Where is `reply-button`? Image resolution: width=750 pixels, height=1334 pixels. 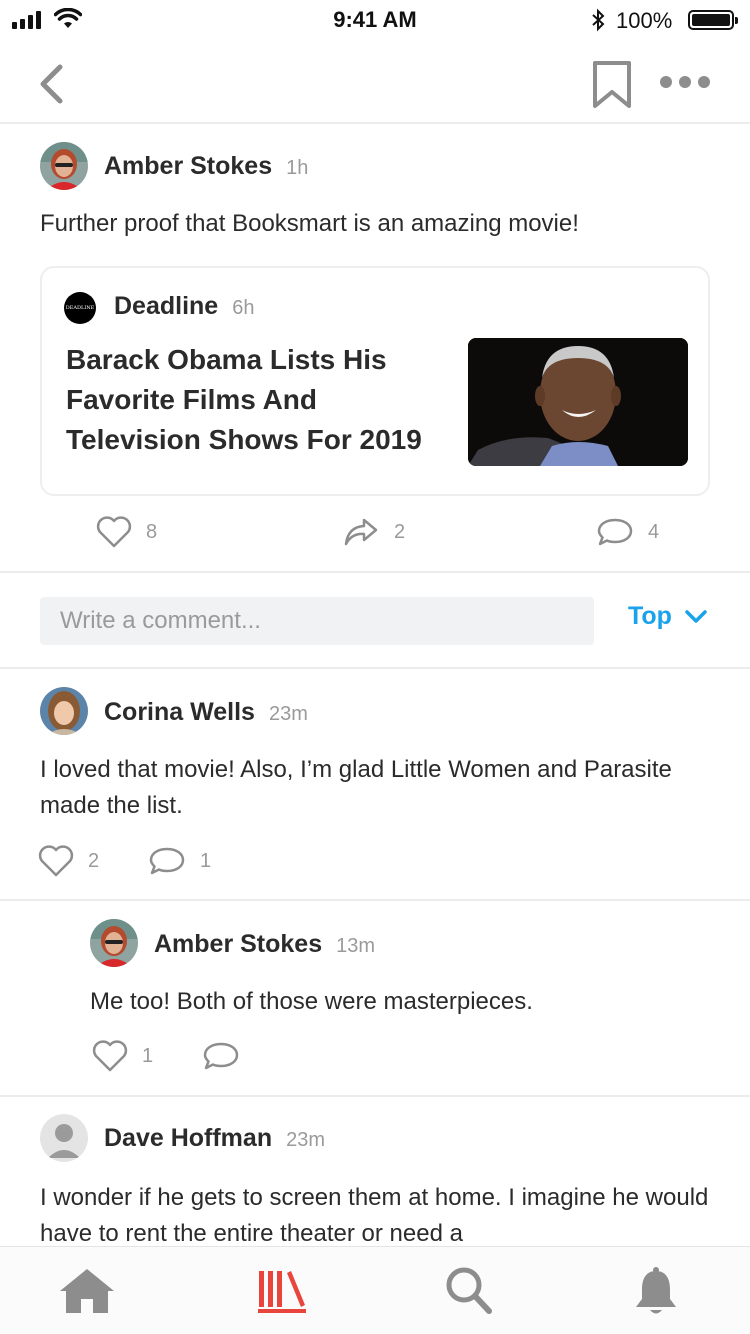
reply-button is located at coordinates (221, 1056).